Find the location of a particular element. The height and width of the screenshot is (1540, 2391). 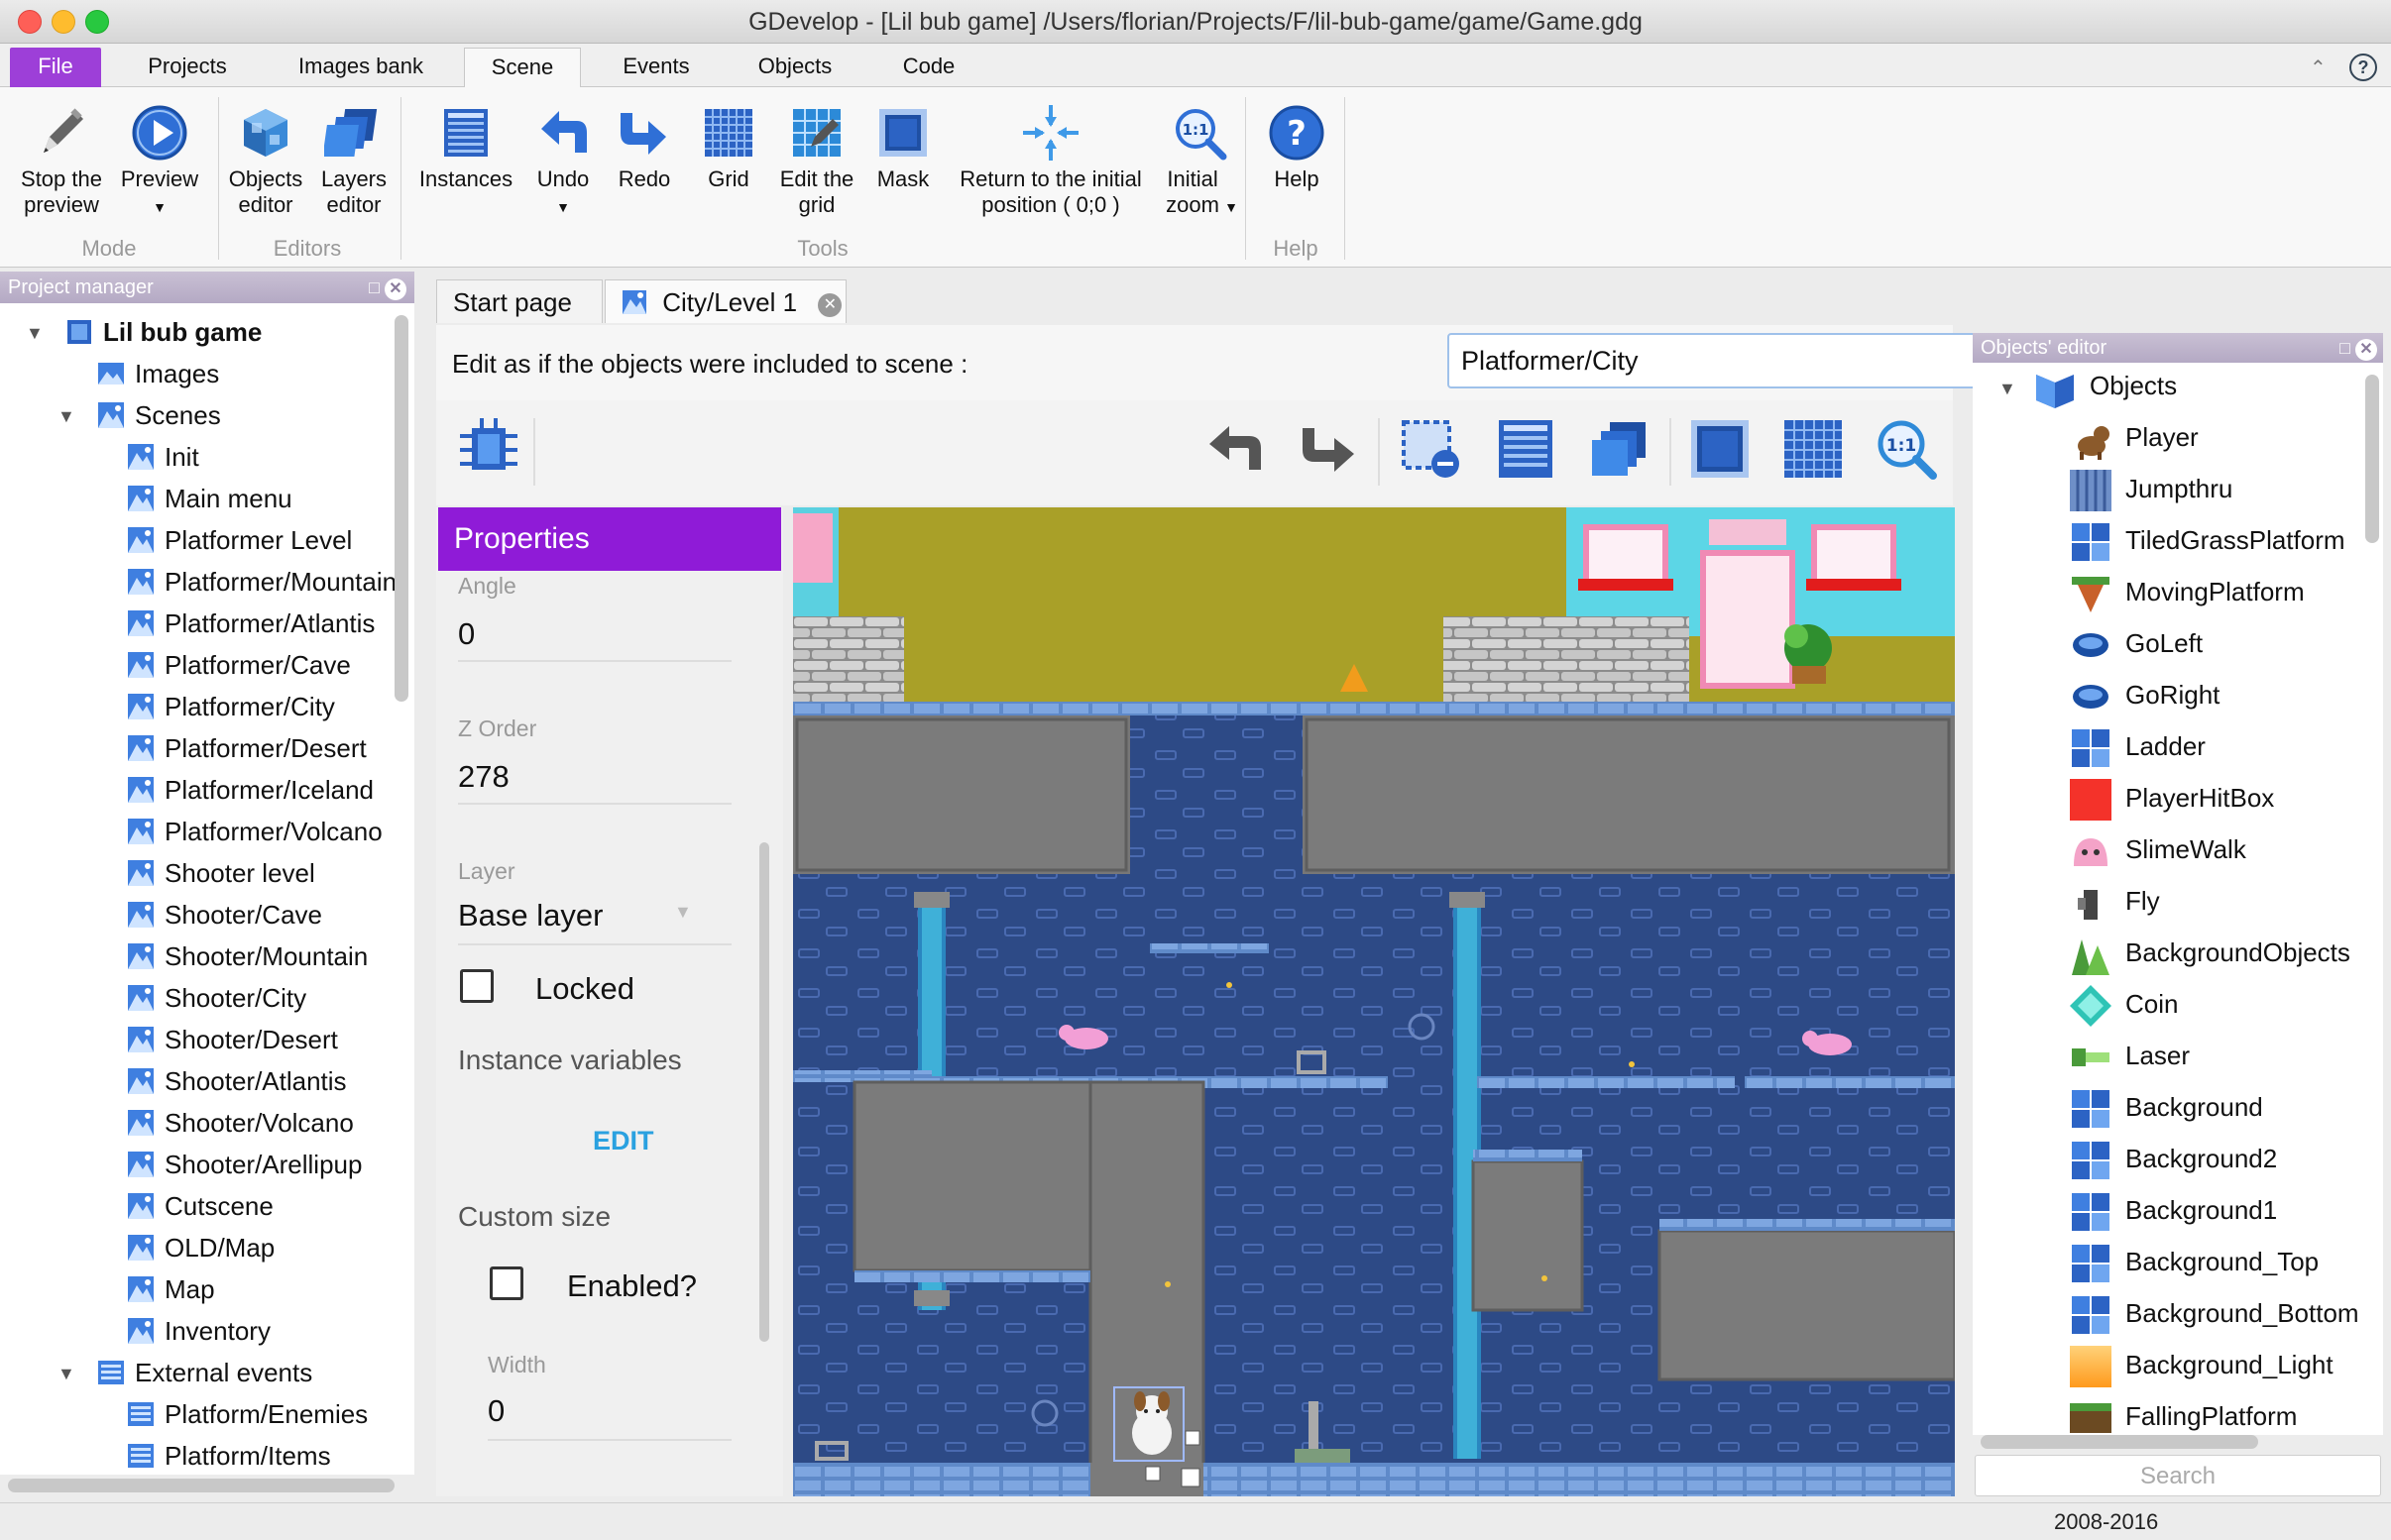

object-item: Jumpthru is located at coordinates (2150, 489).